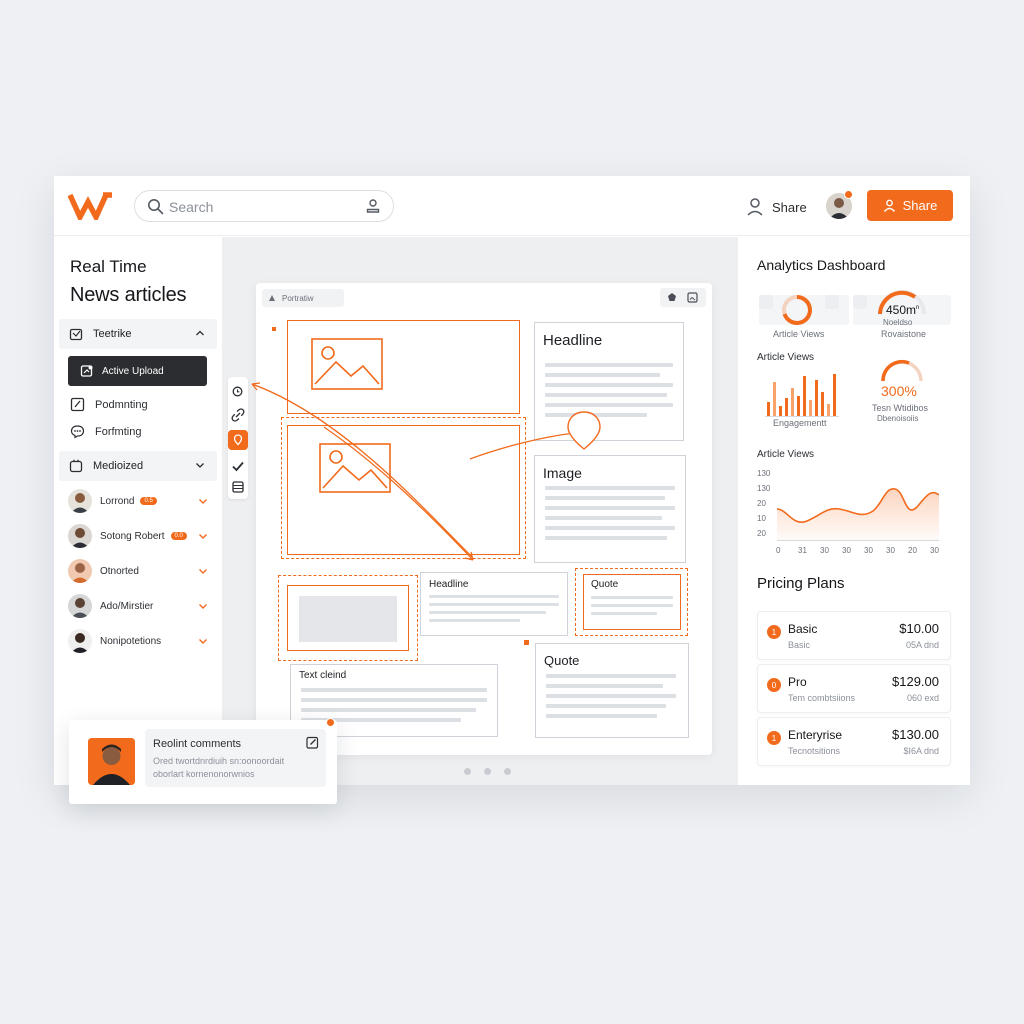  What do you see at coordinates (138, 641) in the screenshot?
I see `list-item: Nonipotetions` at bounding box center [138, 641].